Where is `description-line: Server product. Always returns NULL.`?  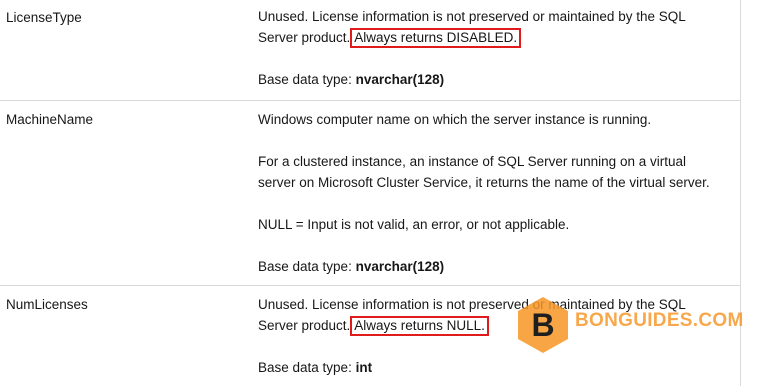
description-line: Server product. Always returns NULL. is located at coordinates (493, 325).